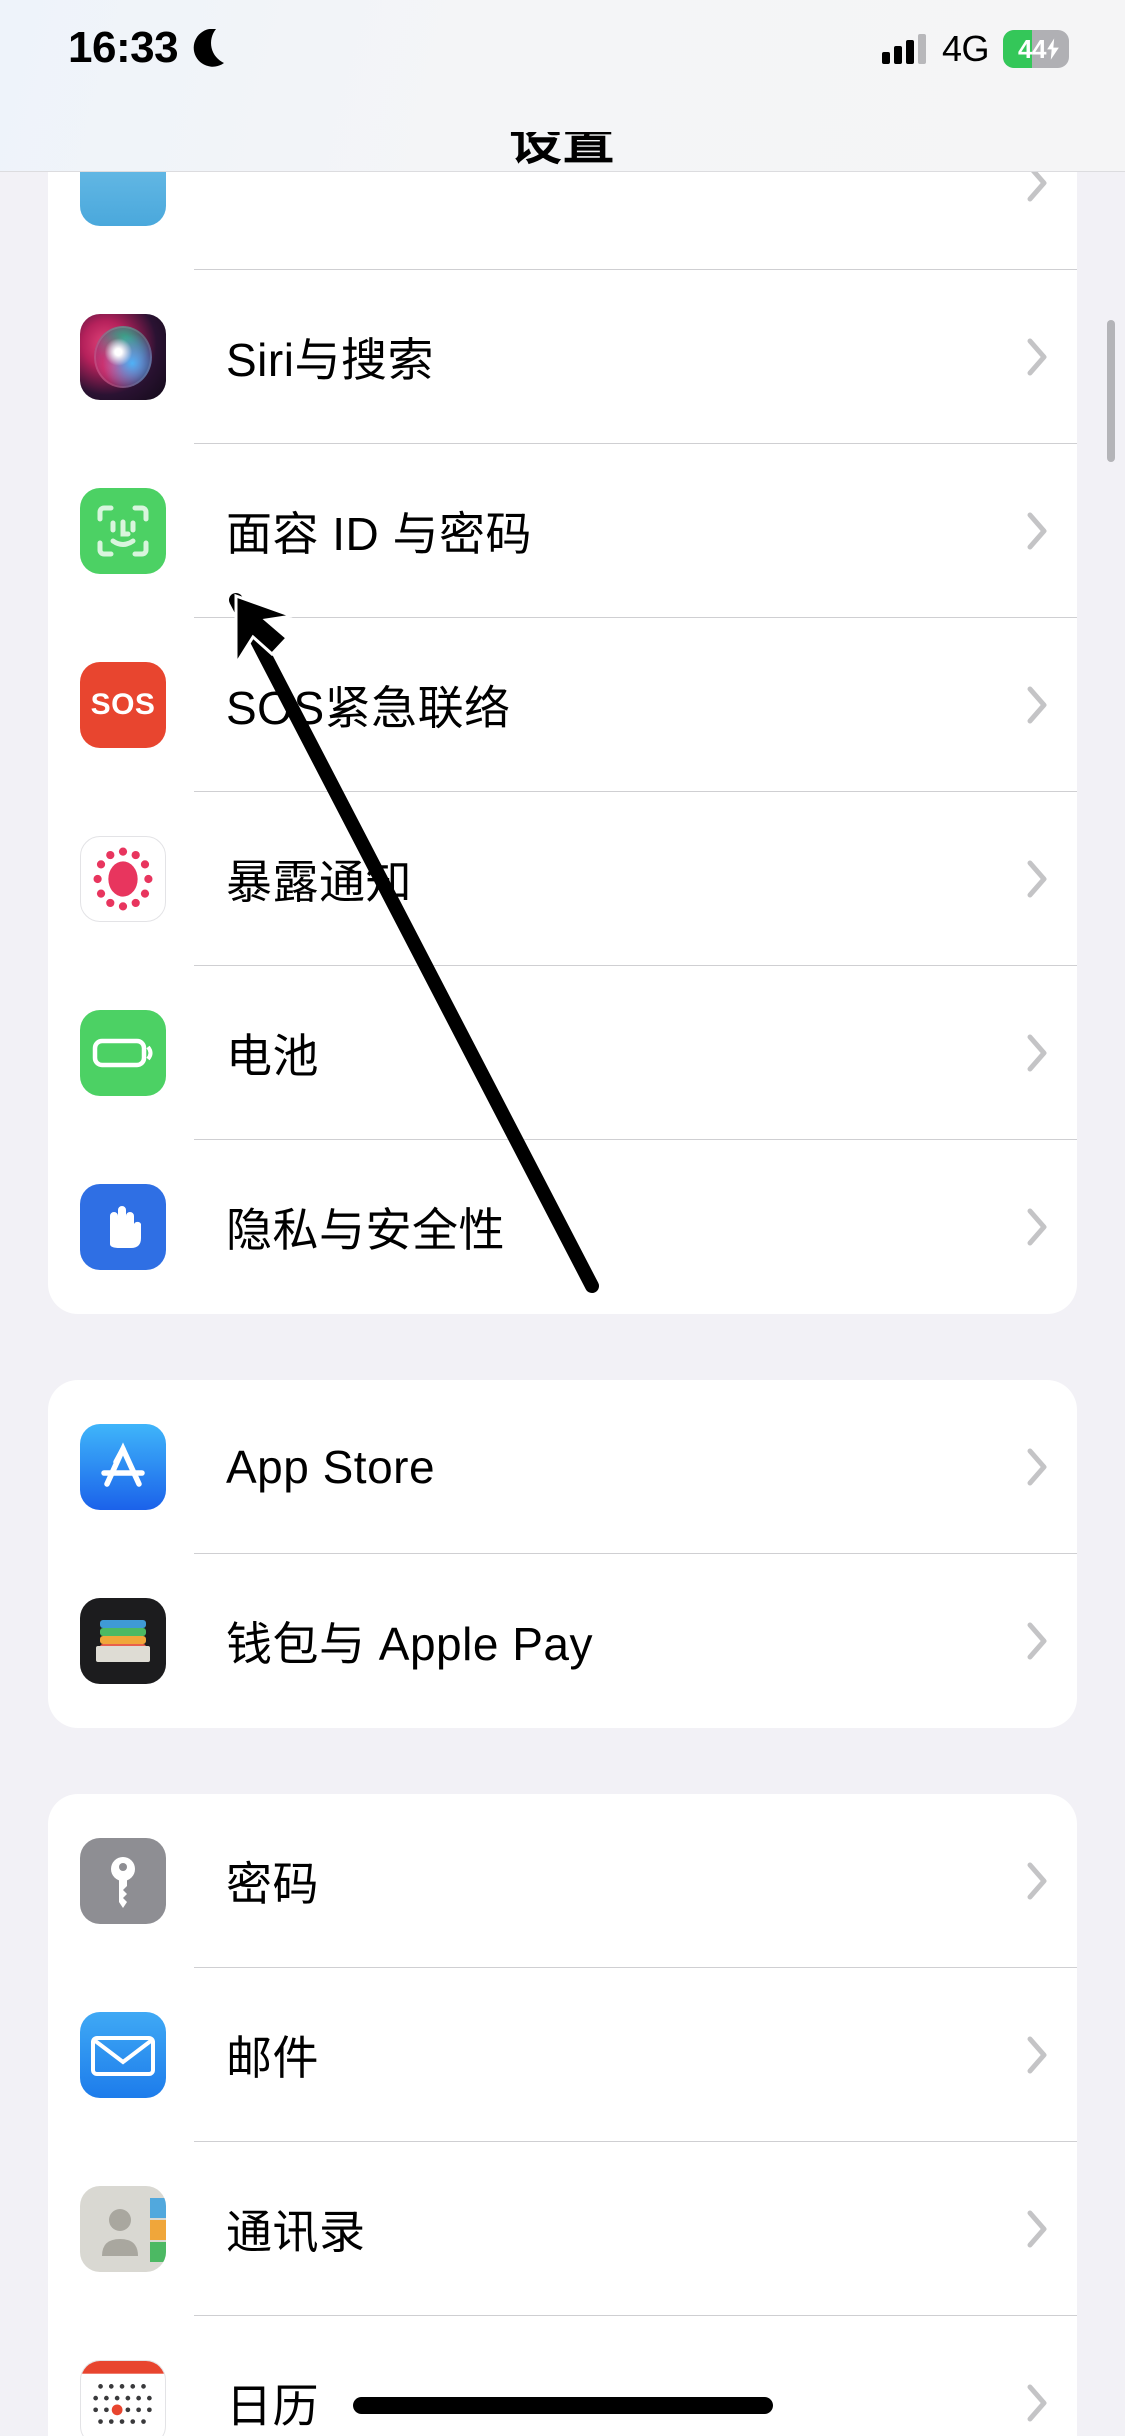 This screenshot has width=1125, height=2436. Describe the element at coordinates (296, 2232) in the screenshot. I see `list-item-label: 通讯录` at that location.